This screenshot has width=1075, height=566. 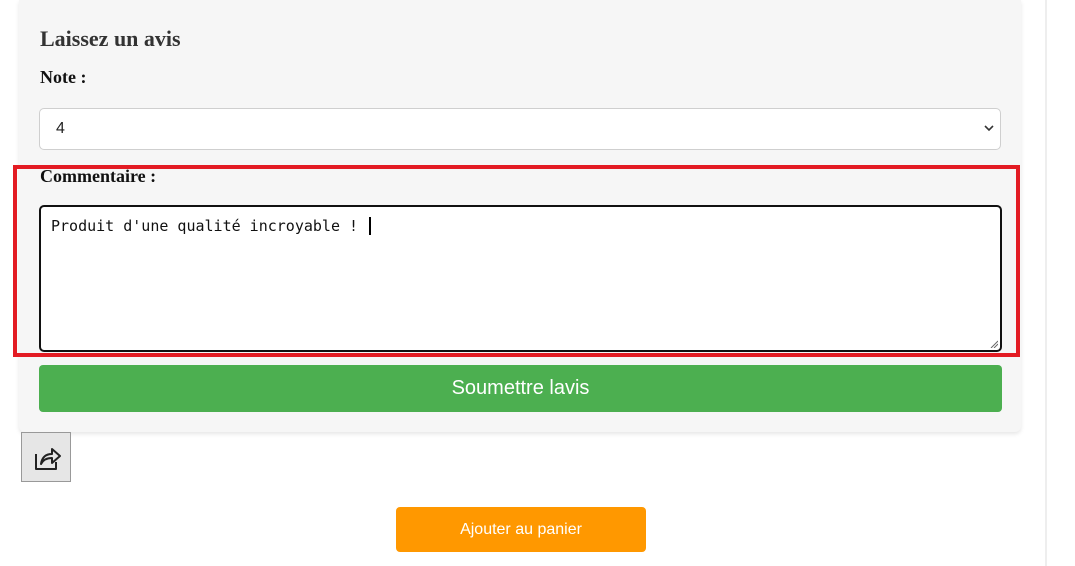 I want to click on comment-label: Commentaire :, so click(x=98, y=176).